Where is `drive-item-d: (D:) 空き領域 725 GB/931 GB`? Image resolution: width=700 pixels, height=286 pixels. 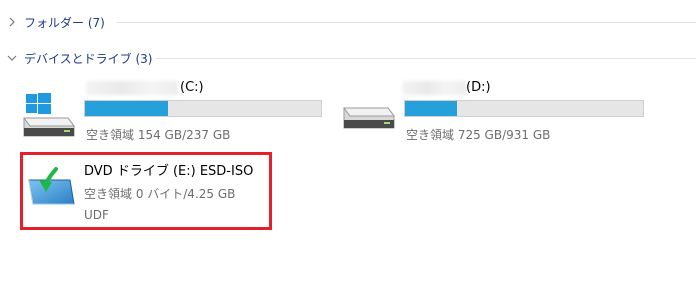 drive-item-d: (D:) 空き領域 725 GB/931 GB is located at coordinates (498, 113).